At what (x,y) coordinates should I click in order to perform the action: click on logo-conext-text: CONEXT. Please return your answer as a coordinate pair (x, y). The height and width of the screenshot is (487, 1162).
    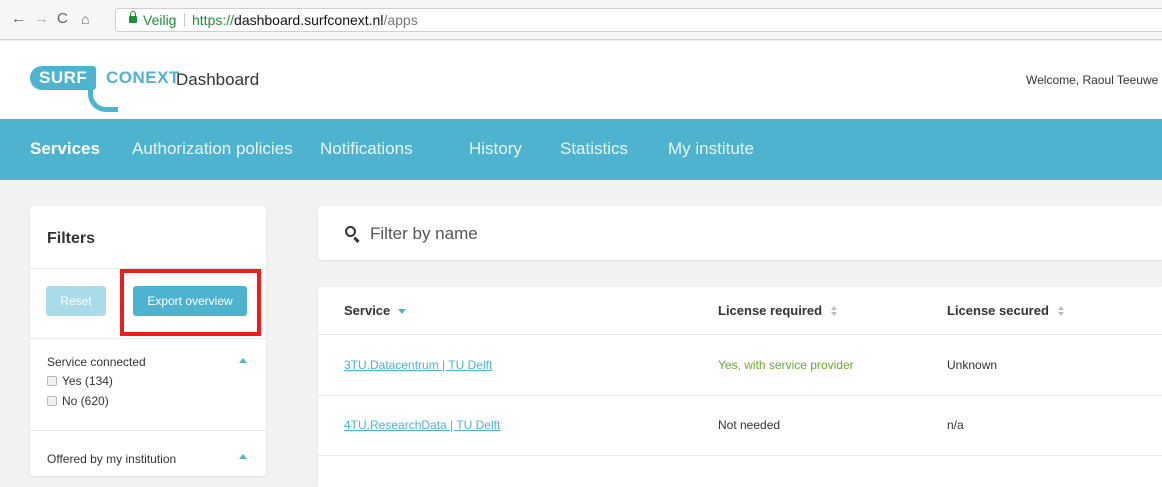
    Looking at the image, I should click on (143, 77).